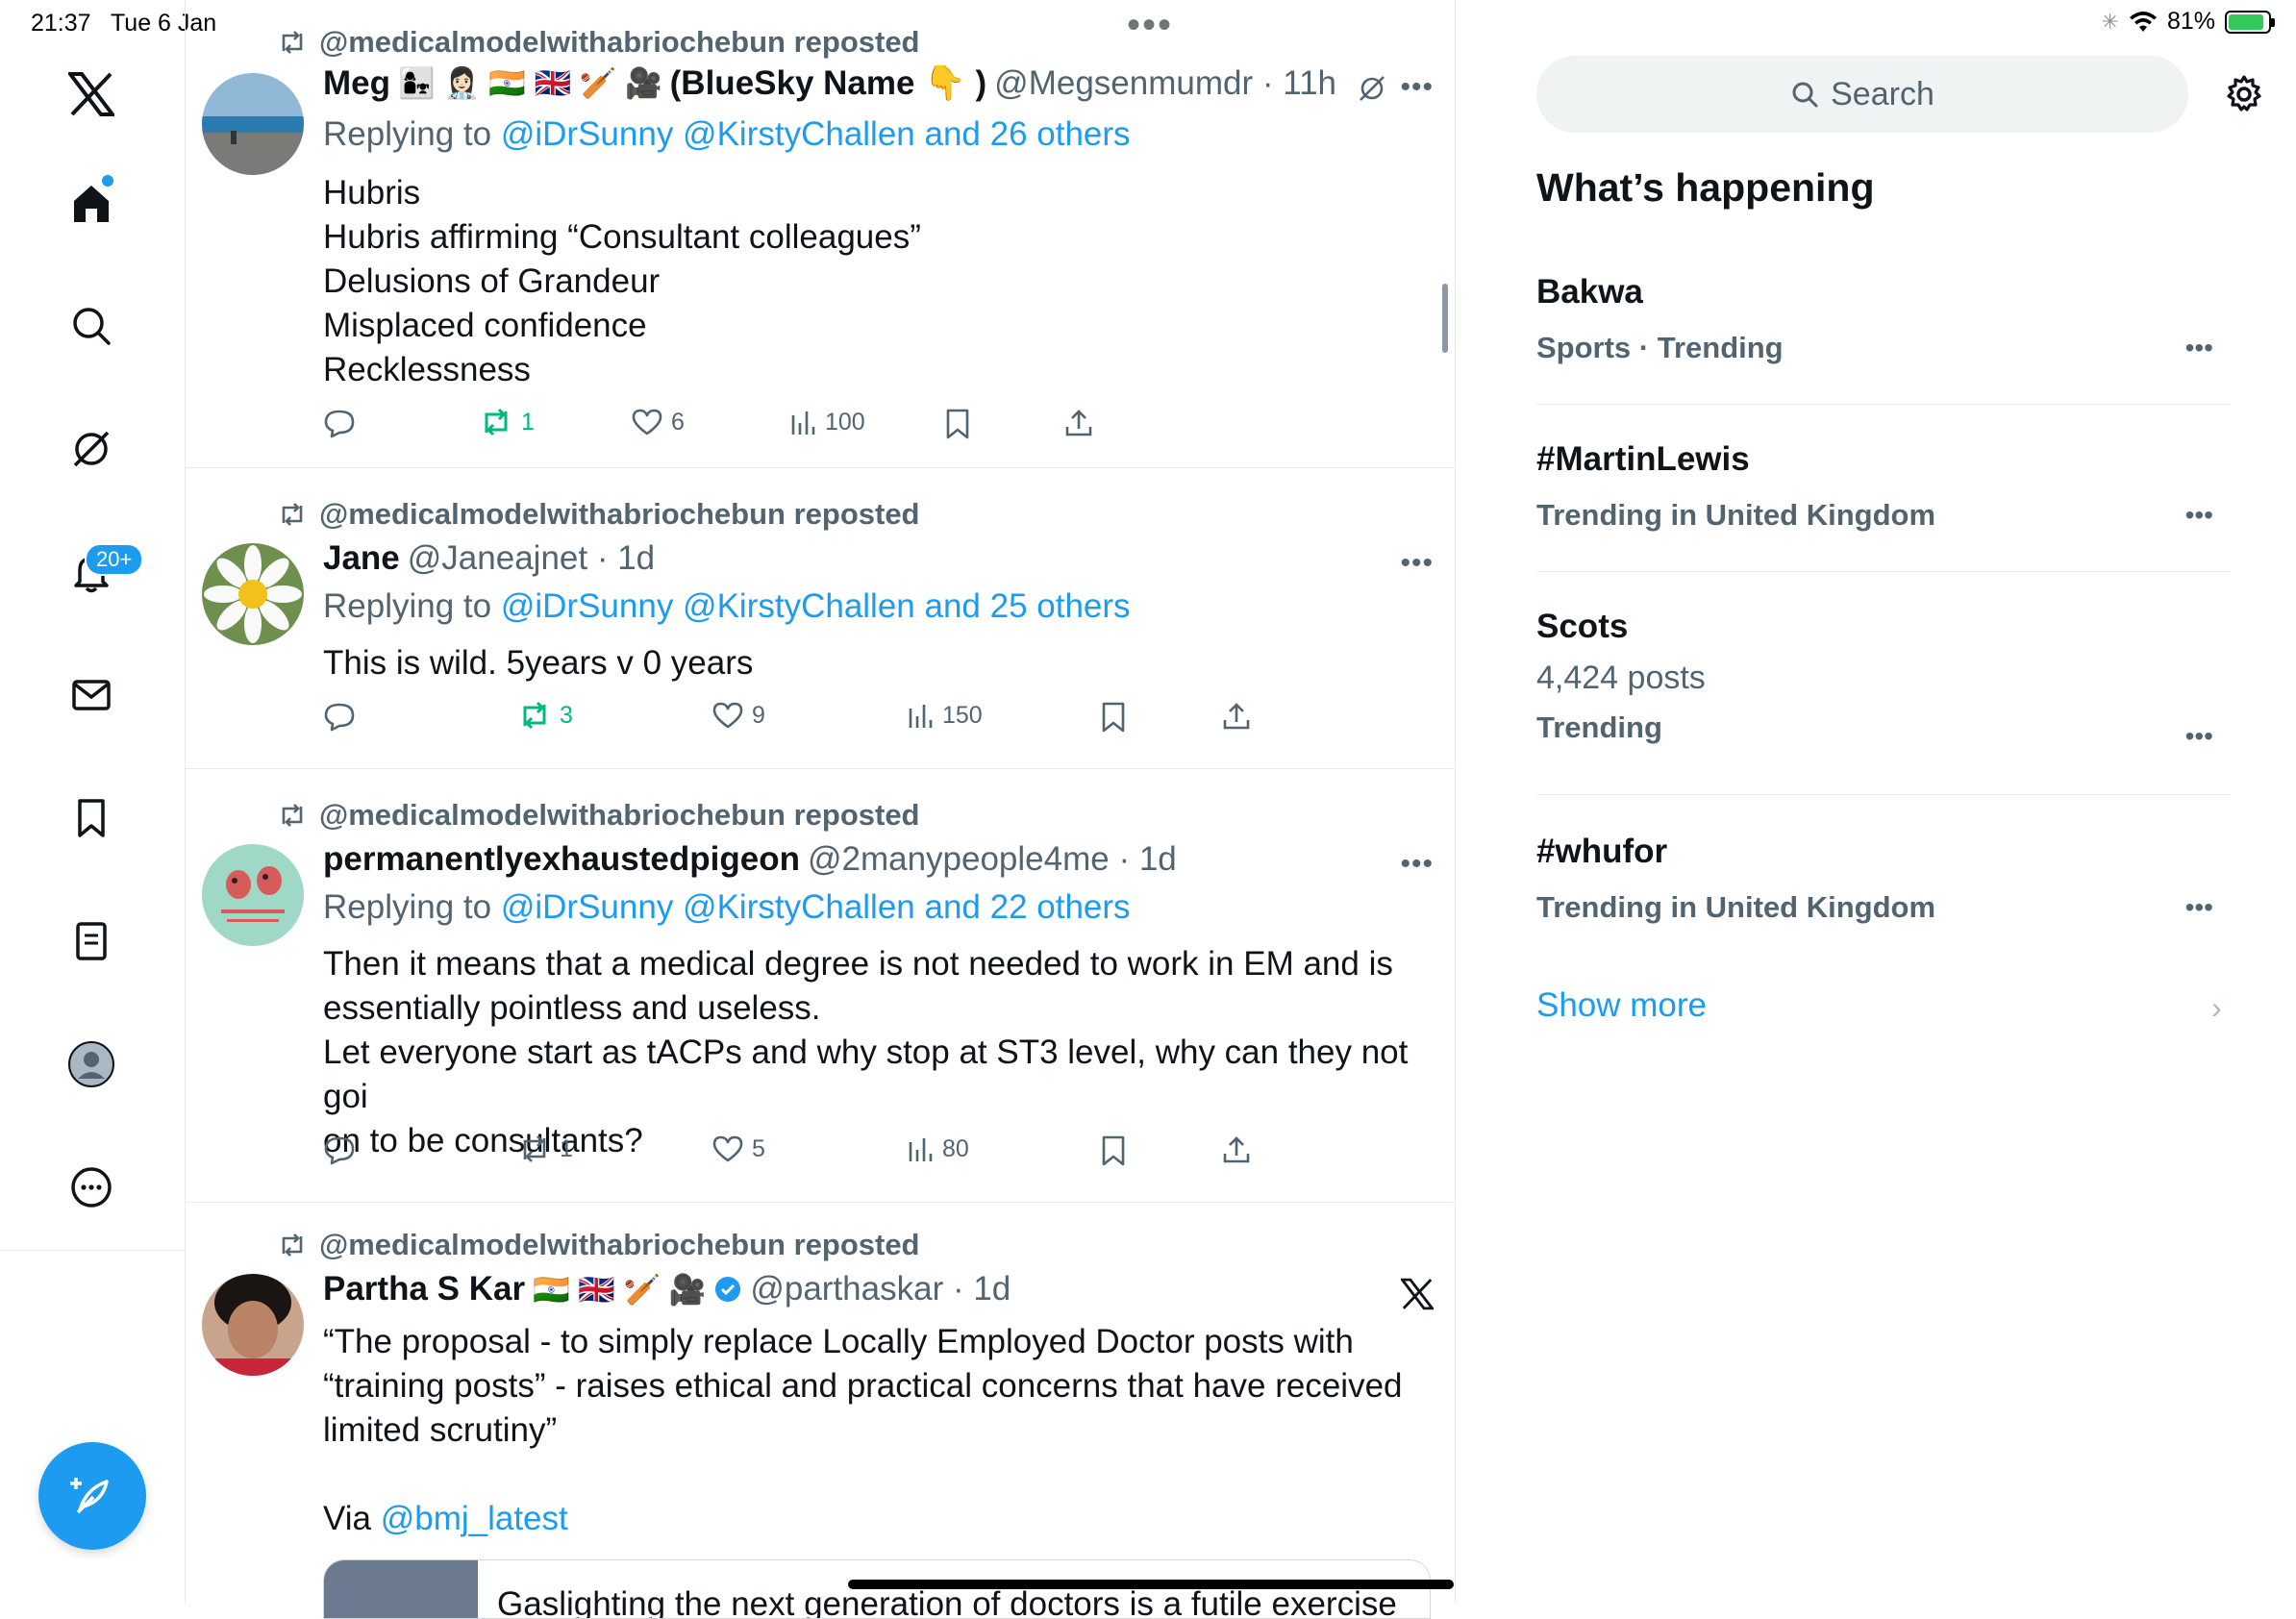 The width and height of the screenshot is (2296, 1619). What do you see at coordinates (91, 95) in the screenshot?
I see `x-logo-icon` at bounding box center [91, 95].